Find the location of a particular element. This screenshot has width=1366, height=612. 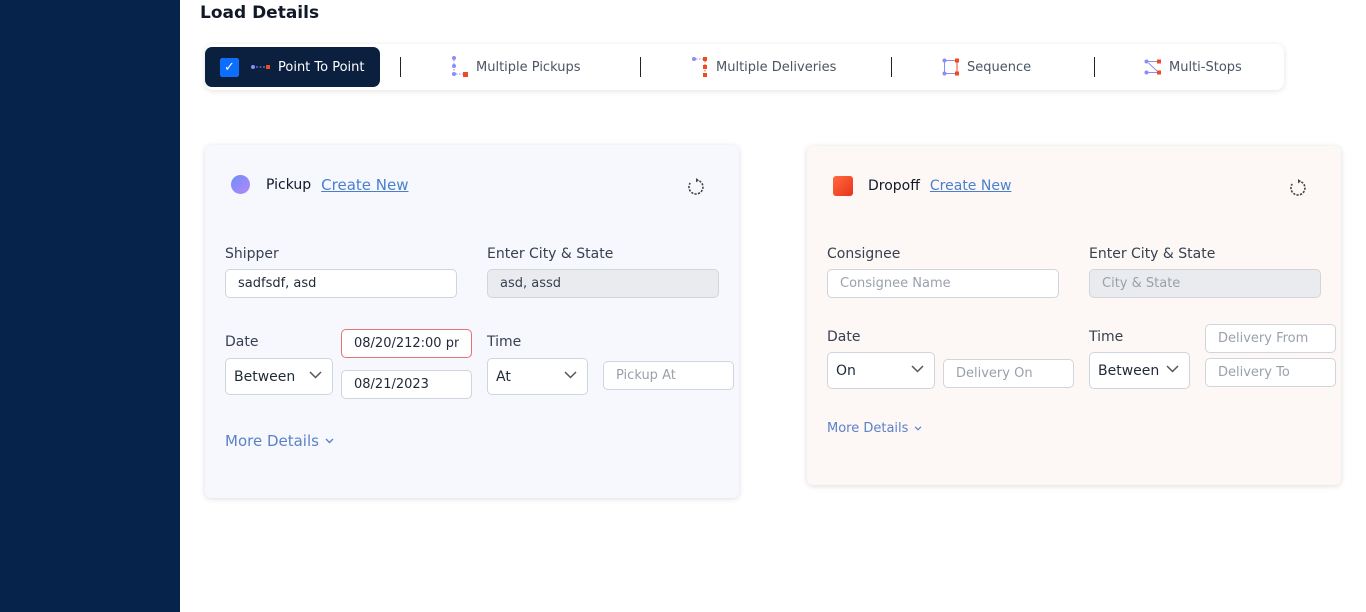

dropoff-title: Dropoff is located at coordinates (894, 186).